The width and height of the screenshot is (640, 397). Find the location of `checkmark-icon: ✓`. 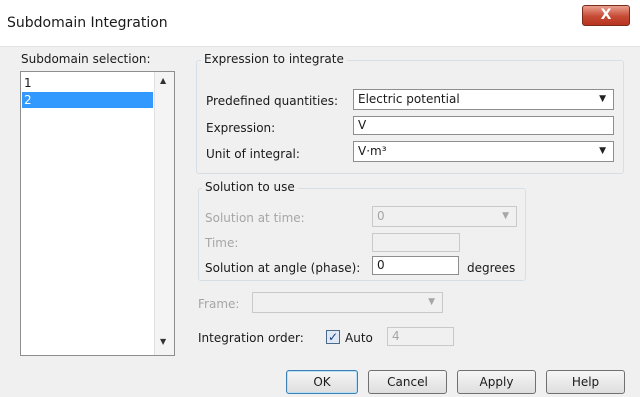

checkmark-icon: ✓ is located at coordinates (333, 337).